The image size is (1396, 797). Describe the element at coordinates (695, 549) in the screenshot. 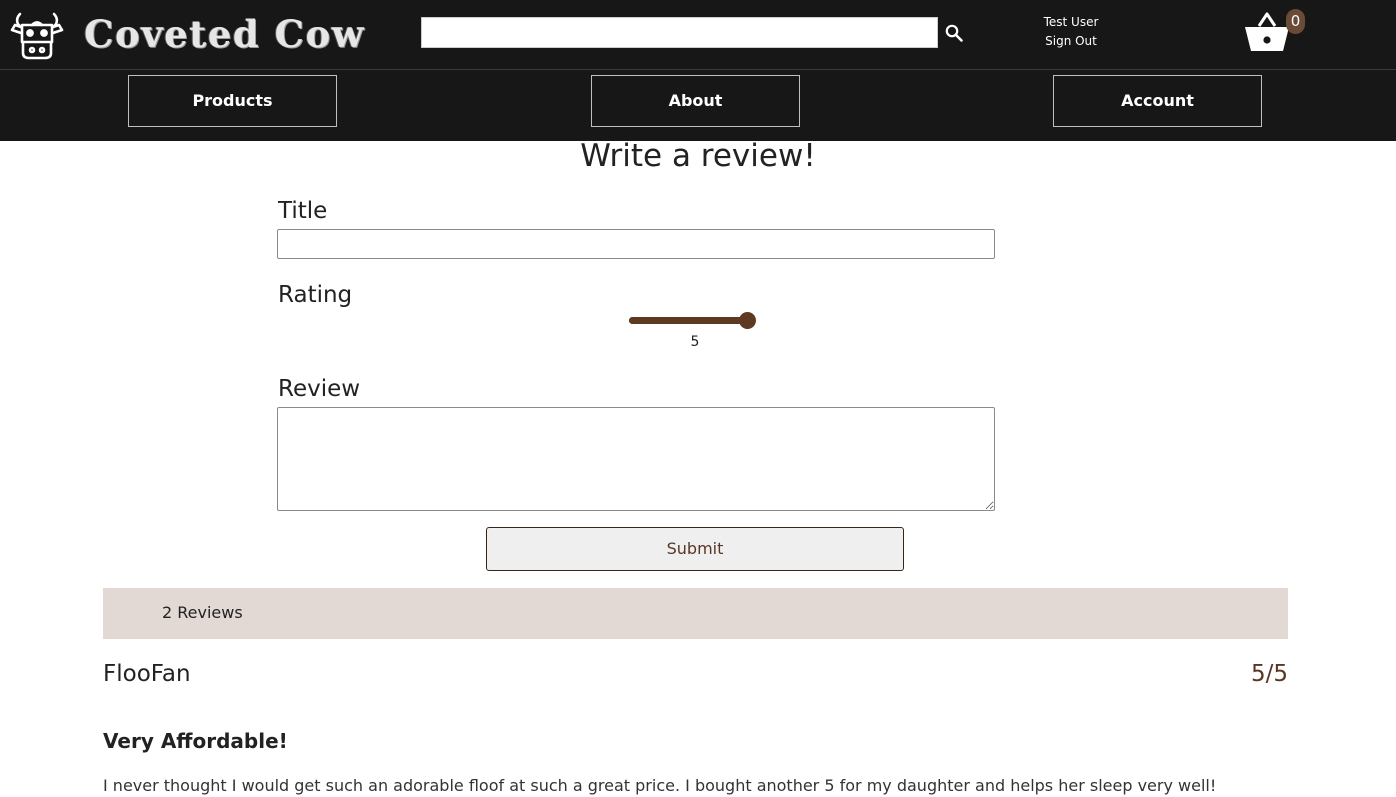

I see `submit-button: Submit` at that location.